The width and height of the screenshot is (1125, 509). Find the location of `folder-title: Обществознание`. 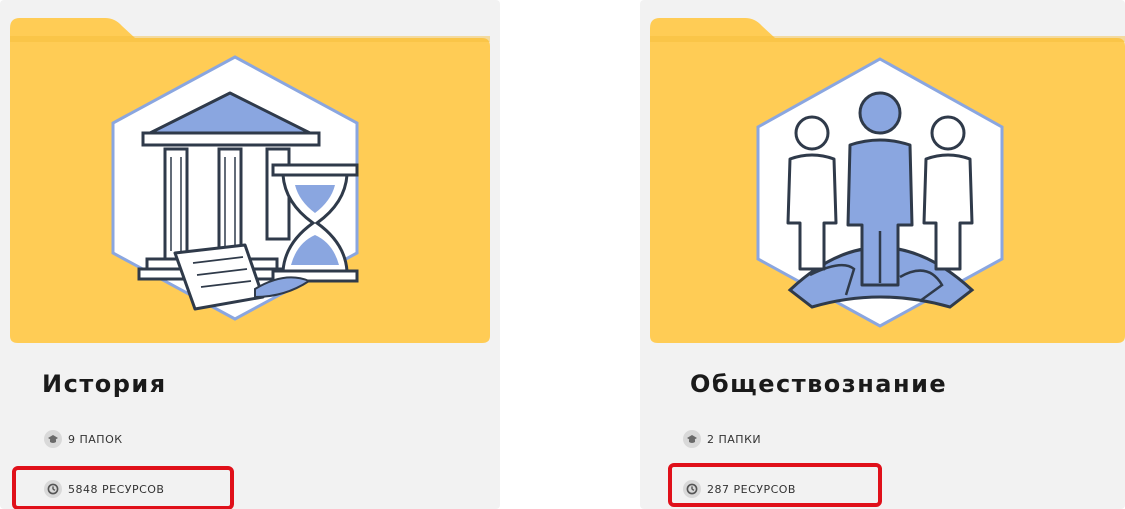

folder-title: Обществознание is located at coordinates (818, 384).